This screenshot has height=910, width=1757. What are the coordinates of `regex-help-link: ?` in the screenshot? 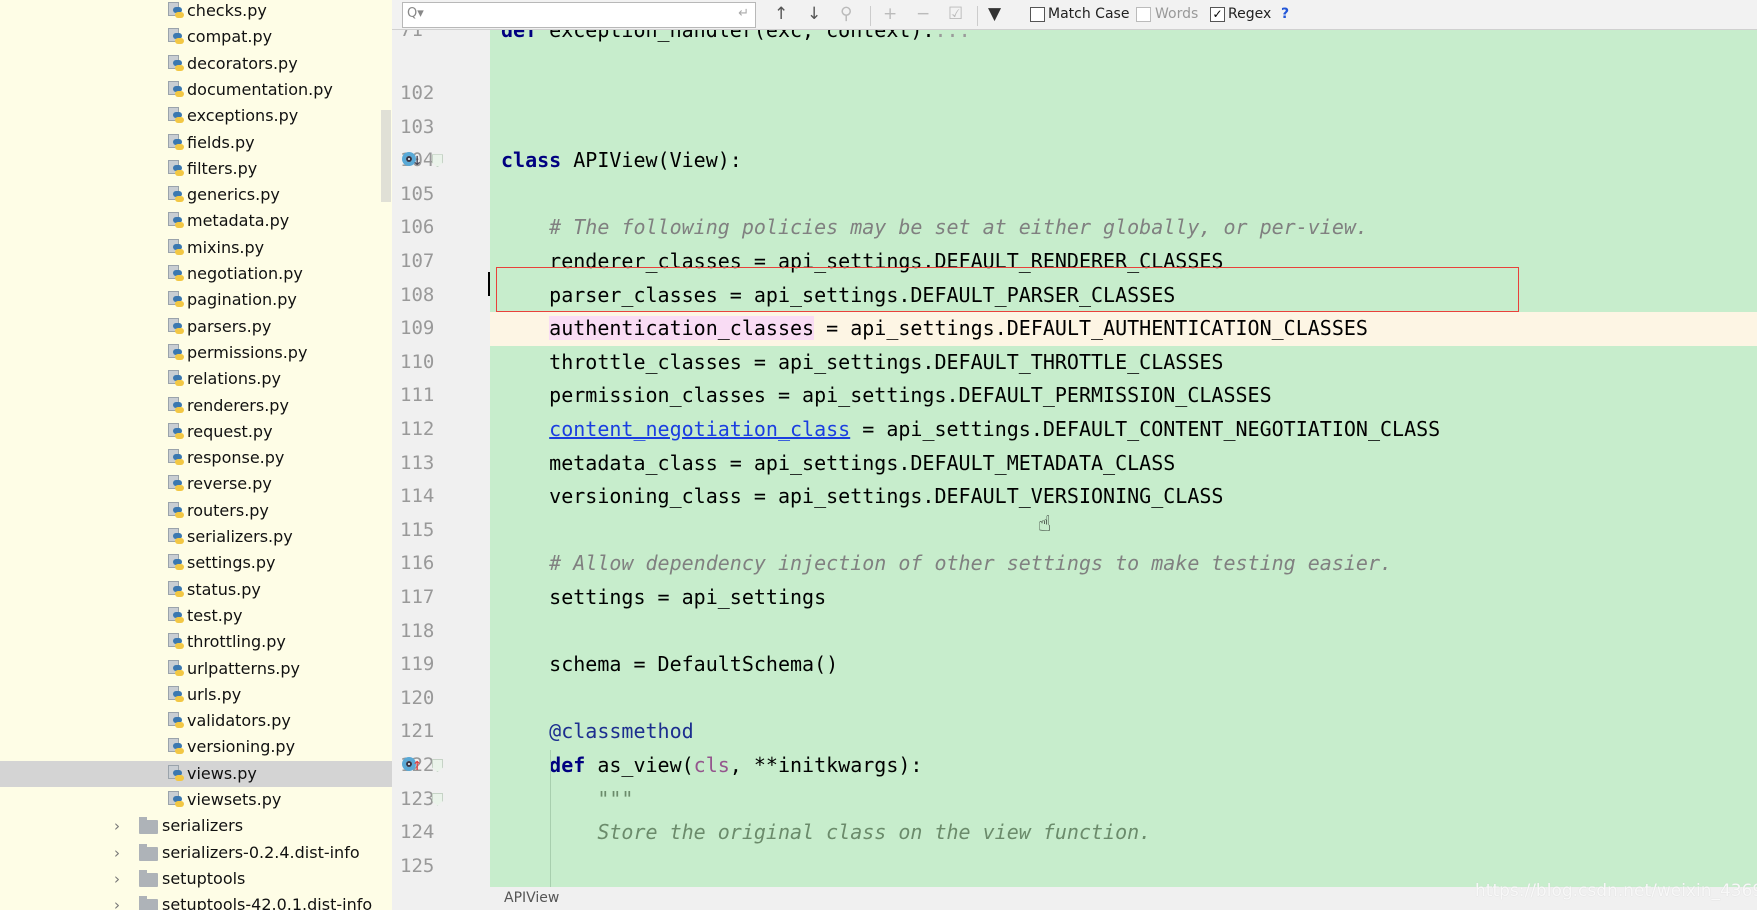 It's located at (1285, 14).